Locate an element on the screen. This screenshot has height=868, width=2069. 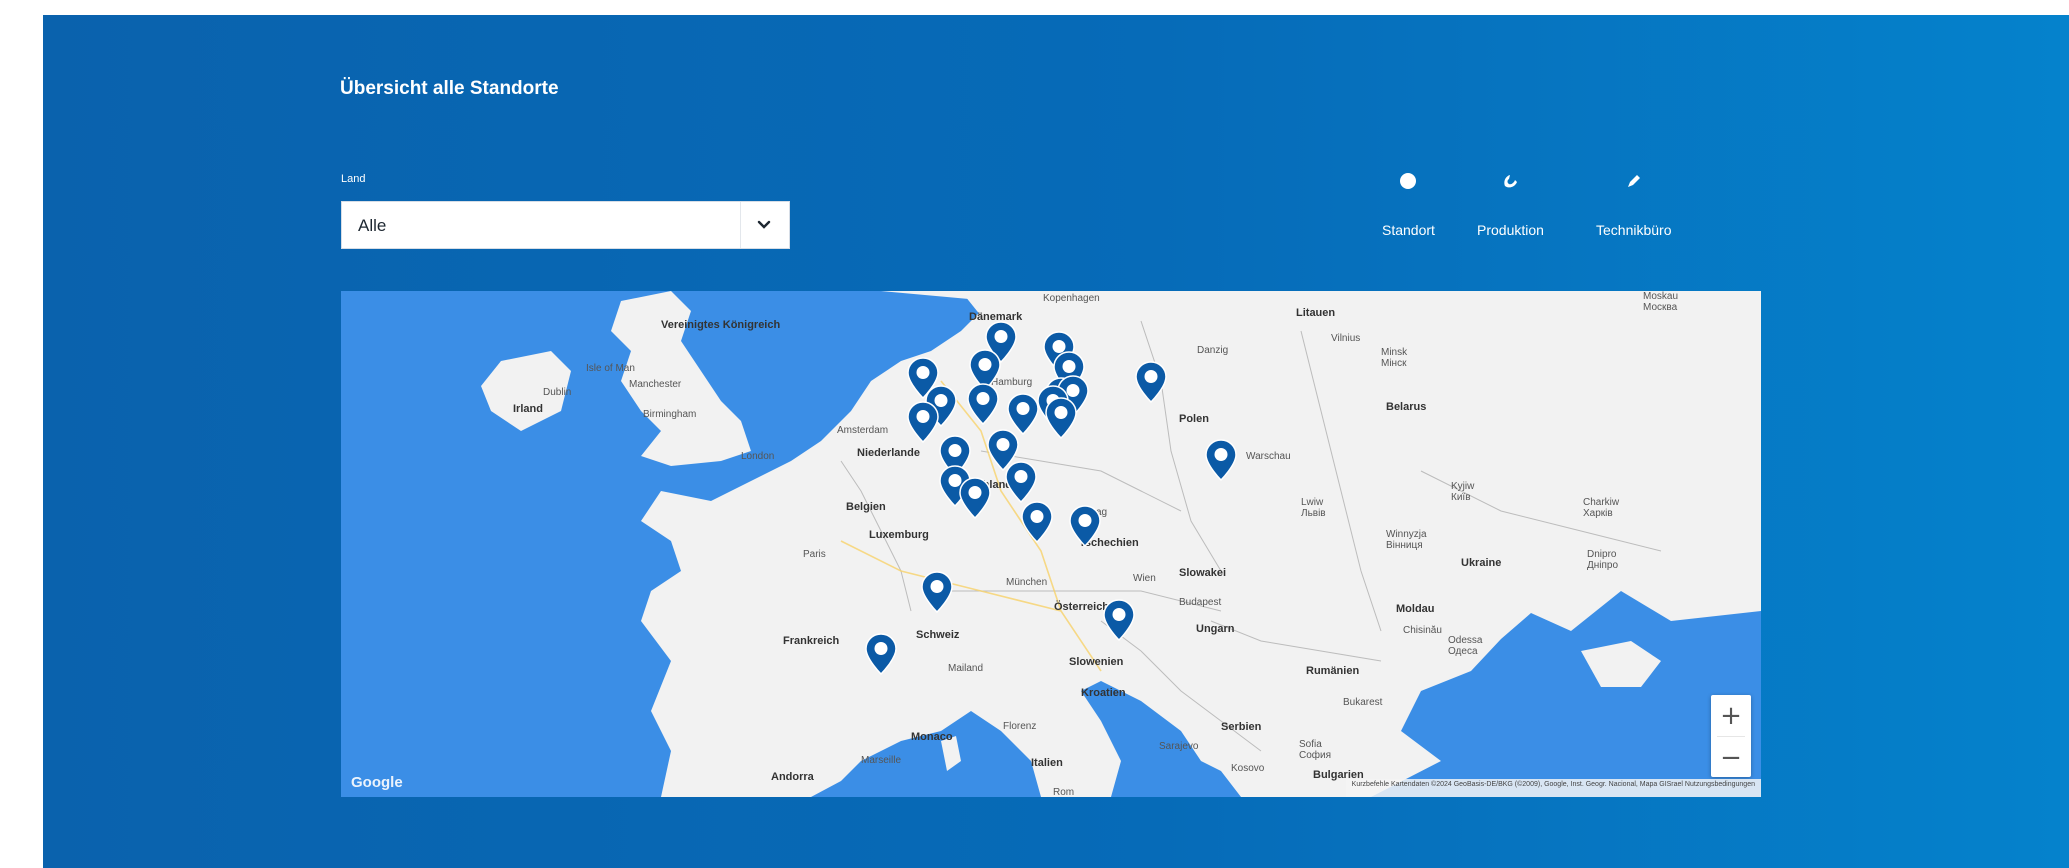
map-place-label: Slowenien is located at coordinates (1096, 662).